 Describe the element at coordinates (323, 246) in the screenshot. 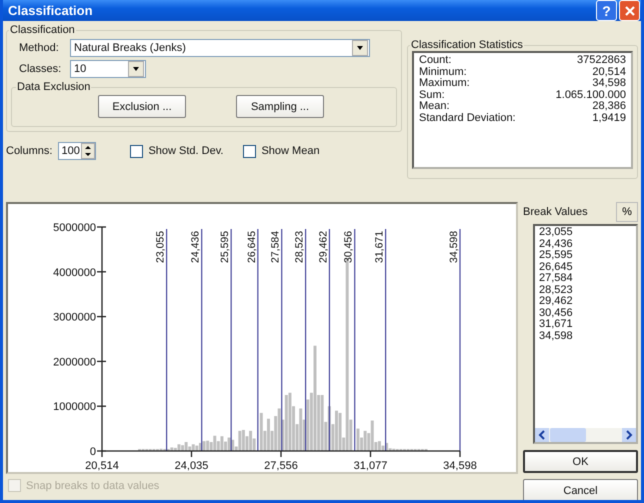

I see `break-label: 29,462` at that location.